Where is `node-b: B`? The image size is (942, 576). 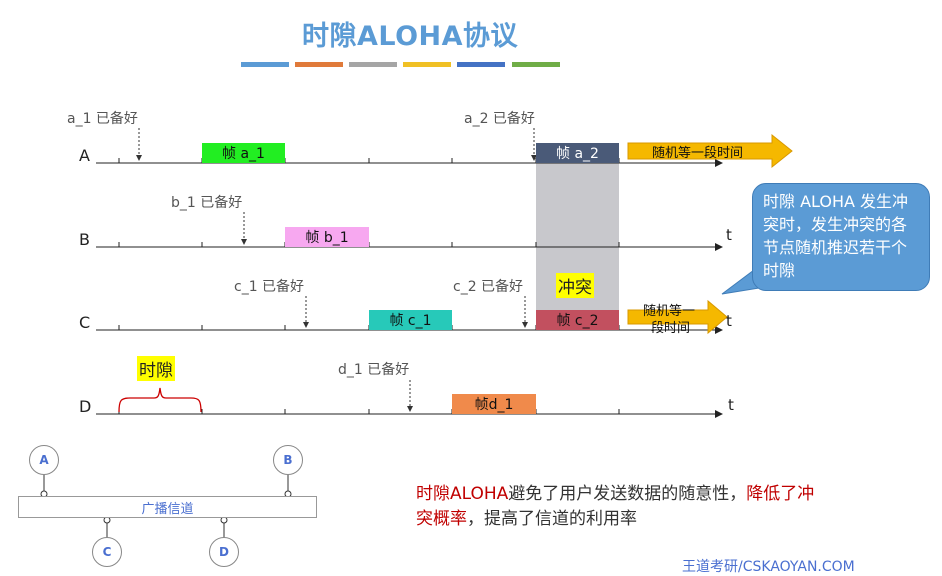 node-b: B is located at coordinates (288, 460).